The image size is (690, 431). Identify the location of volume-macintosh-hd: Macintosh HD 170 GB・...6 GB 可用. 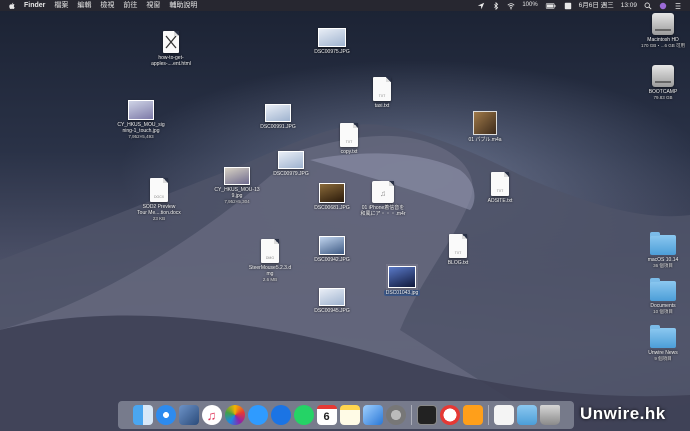
(656, 30).